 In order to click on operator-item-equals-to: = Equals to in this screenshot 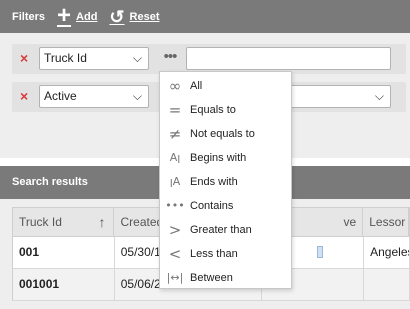, I will do `click(225, 110)`.